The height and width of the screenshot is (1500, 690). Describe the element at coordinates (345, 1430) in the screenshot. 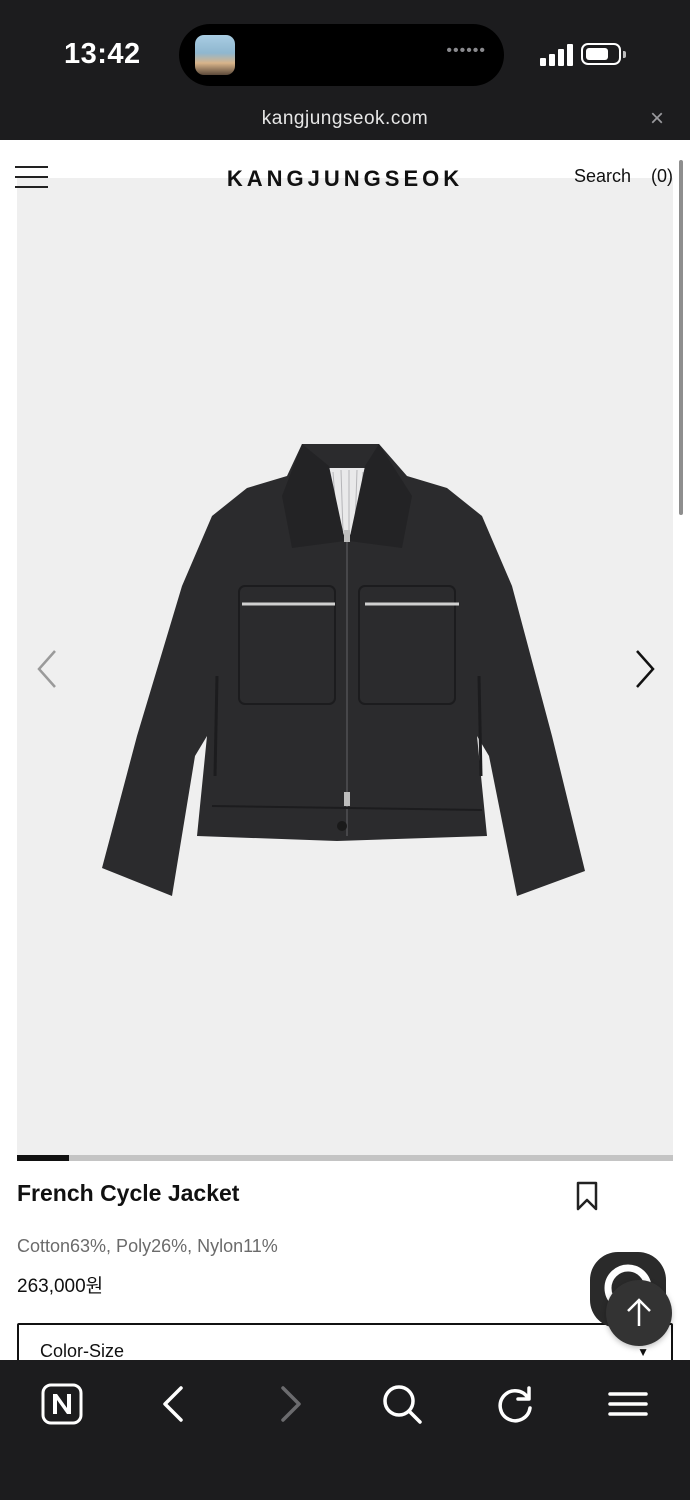

I see `browser-toolbar` at that location.